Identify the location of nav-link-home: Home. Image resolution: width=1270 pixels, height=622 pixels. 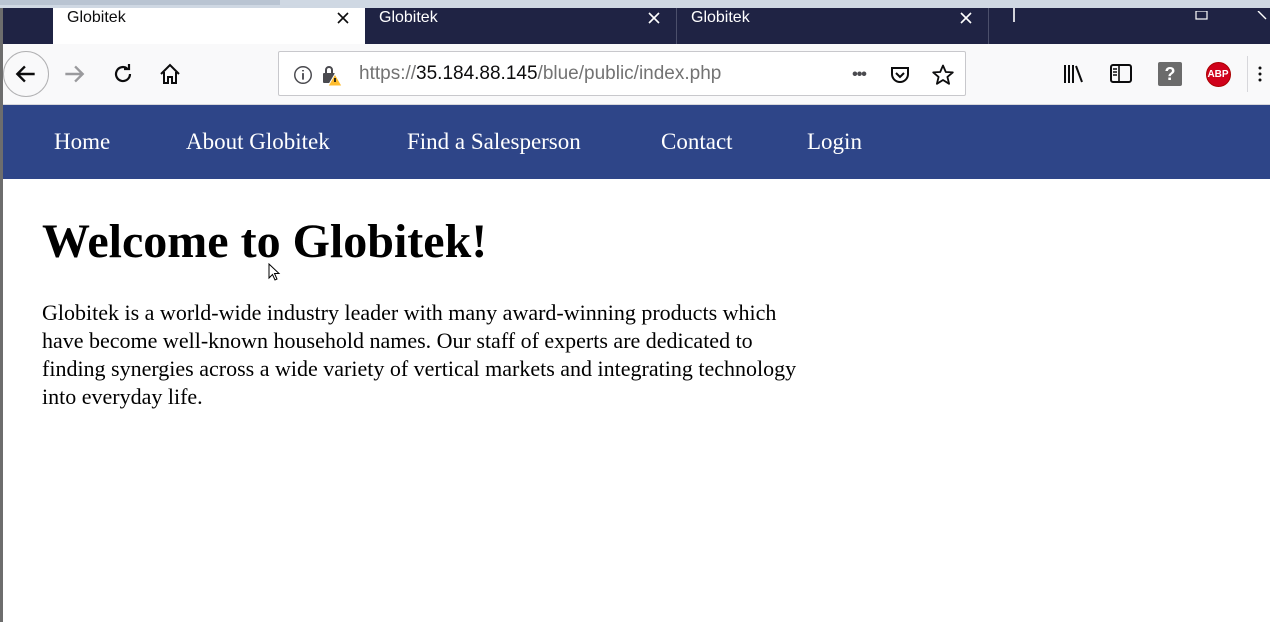
(82, 142).